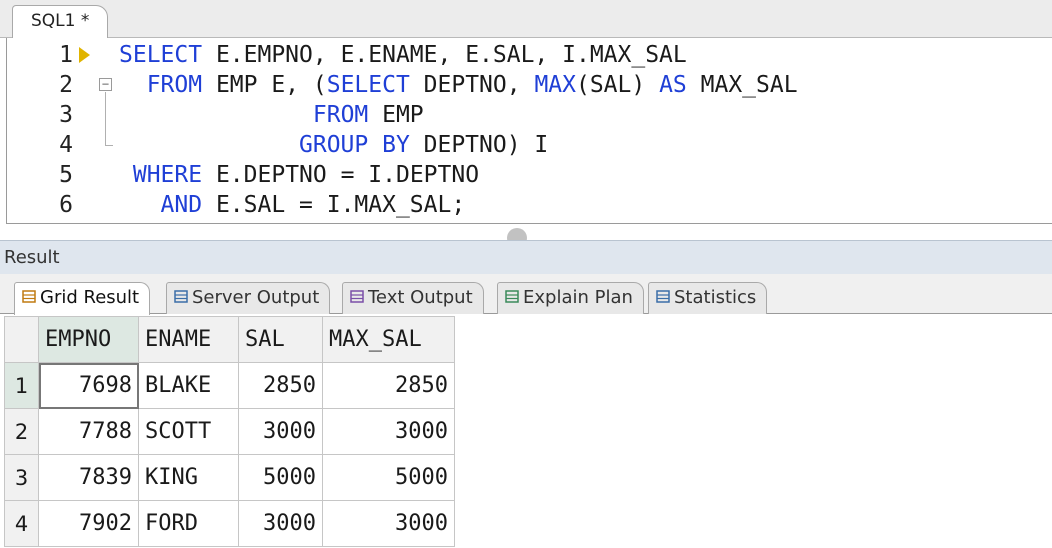 This screenshot has width=1052, height=548. Describe the element at coordinates (673, 85) in the screenshot. I see `sql-keyword: AS` at that location.